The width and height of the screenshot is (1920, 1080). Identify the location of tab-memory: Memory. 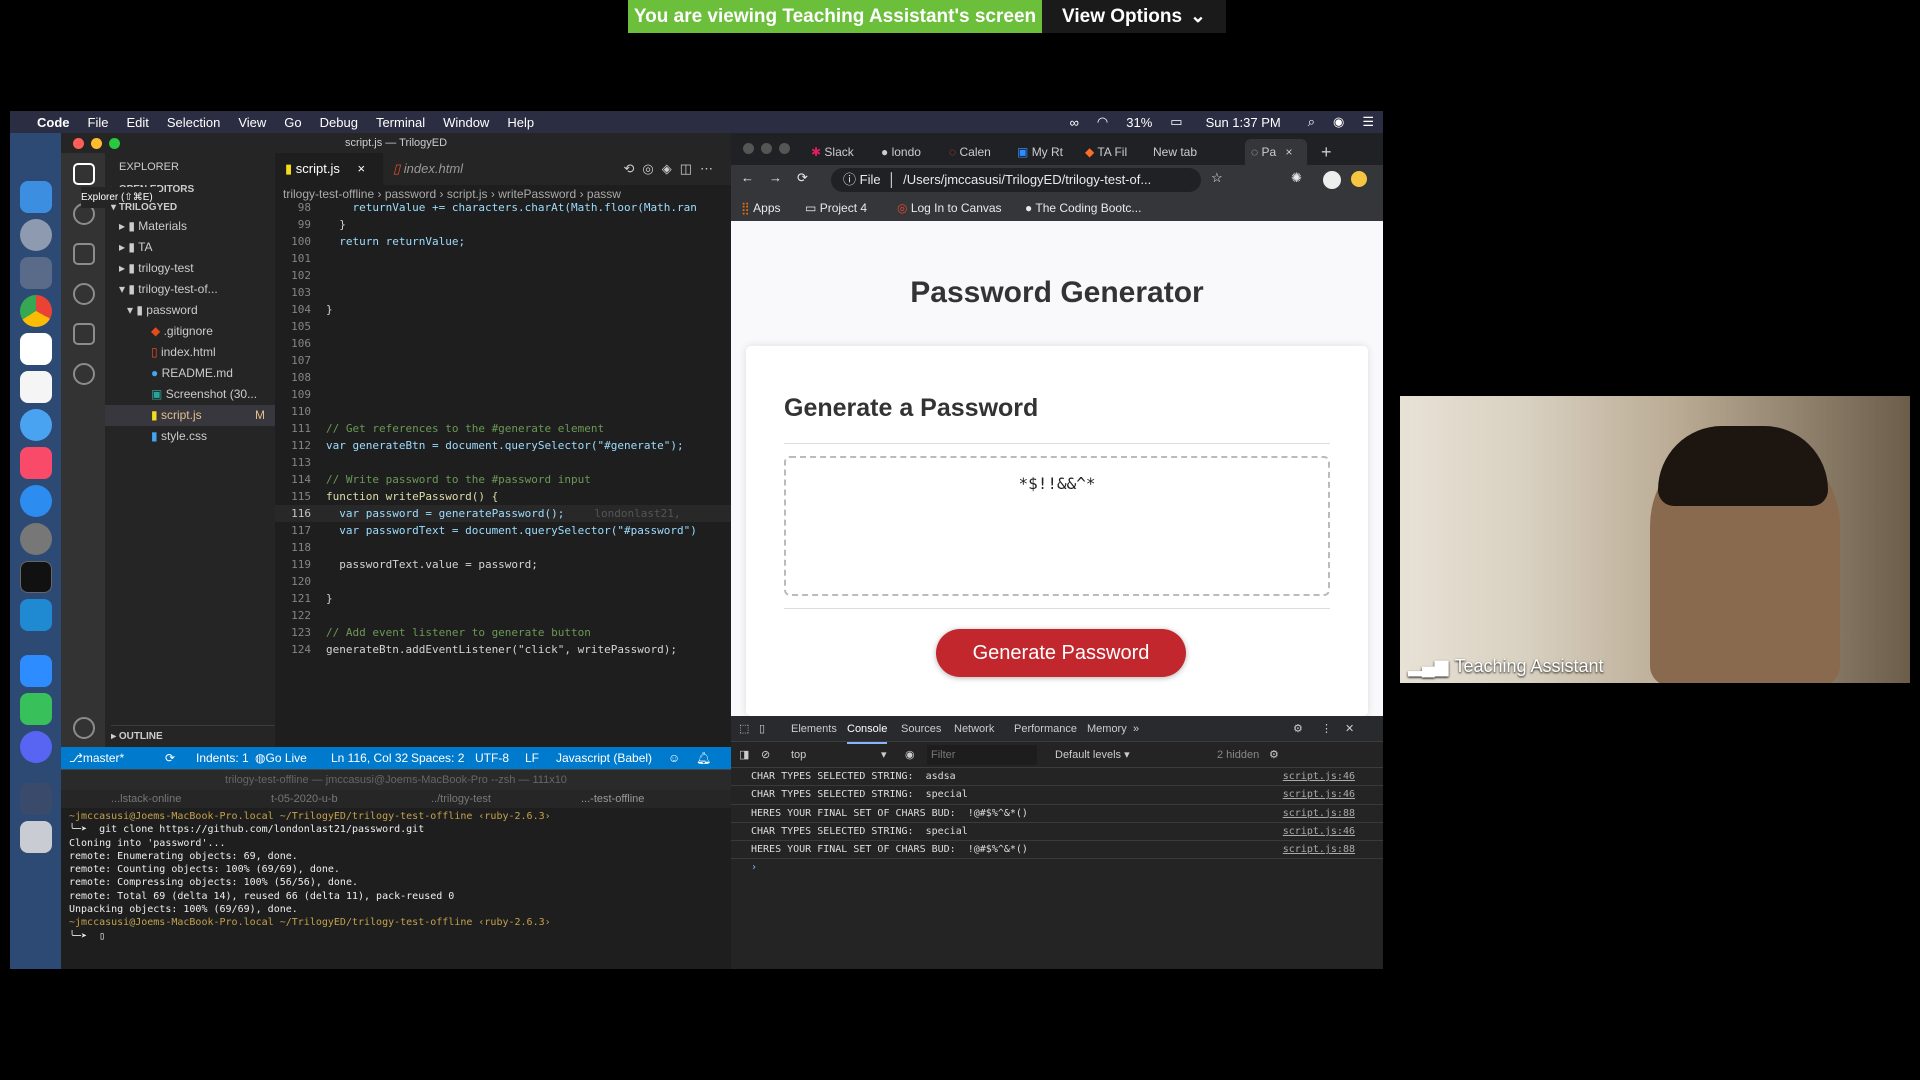
(1107, 729).